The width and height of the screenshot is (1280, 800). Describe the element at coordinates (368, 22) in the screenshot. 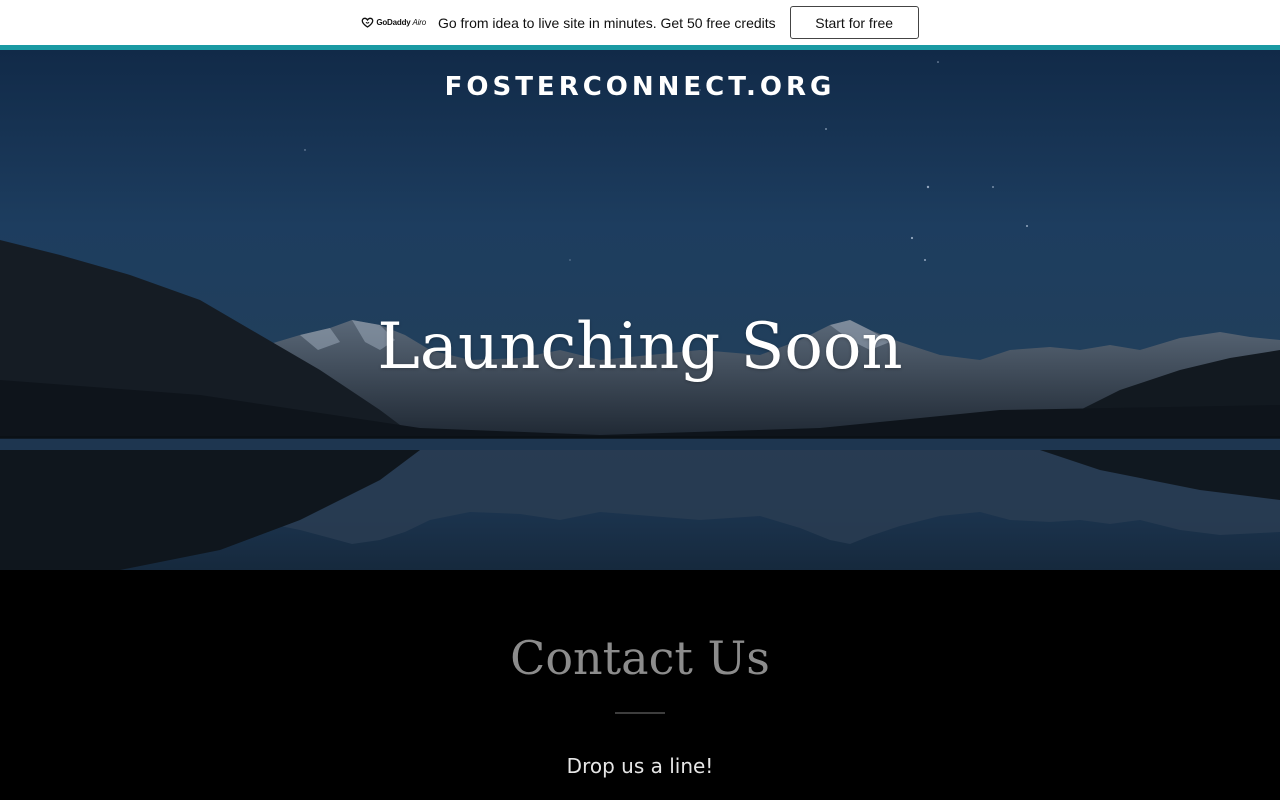

I see `godaddy-logo-icon` at that location.